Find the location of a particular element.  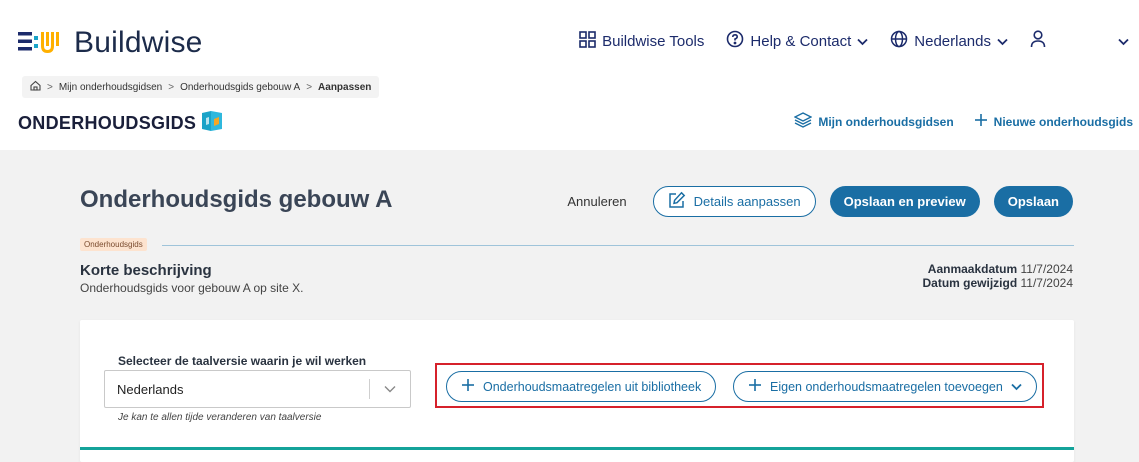

nav-buildwise-tools: Buildwise Tools is located at coordinates (642, 41).